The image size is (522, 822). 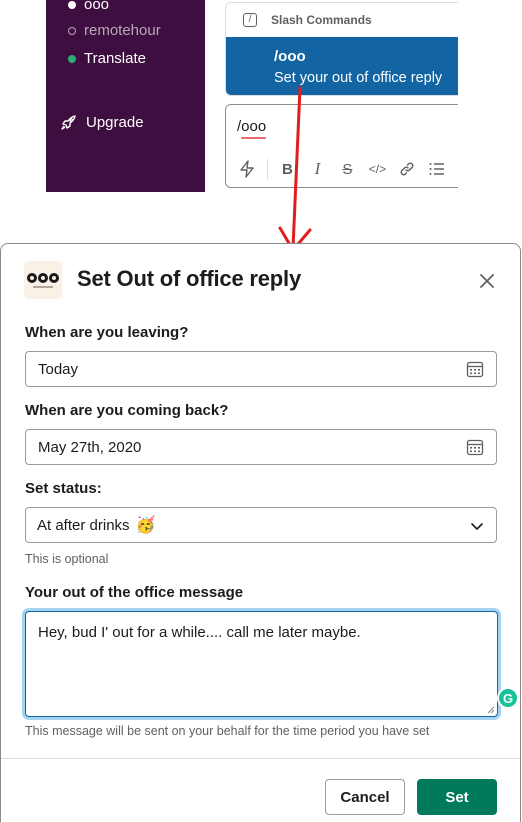 I want to click on slash-command-name: /ooo, so click(x=290, y=56).